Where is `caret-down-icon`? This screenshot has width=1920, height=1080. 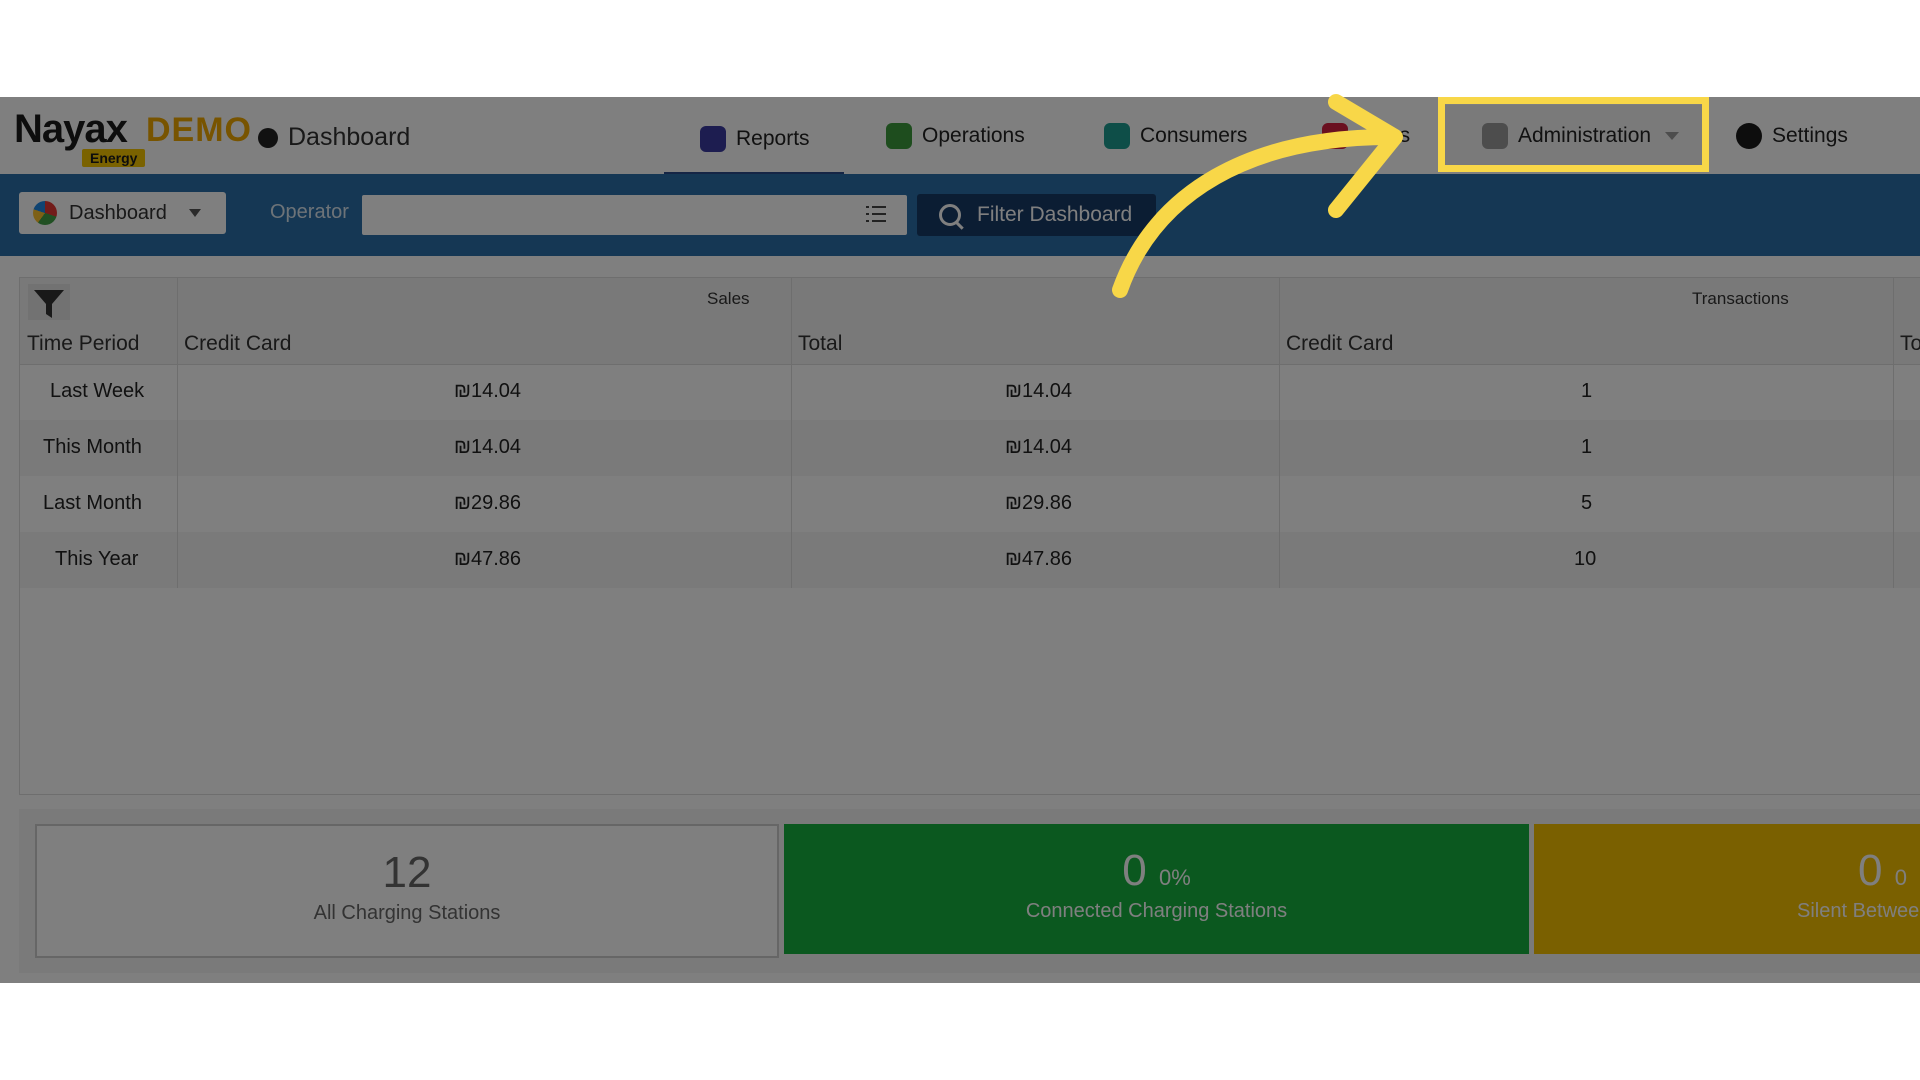
caret-down-icon is located at coordinates (194, 213).